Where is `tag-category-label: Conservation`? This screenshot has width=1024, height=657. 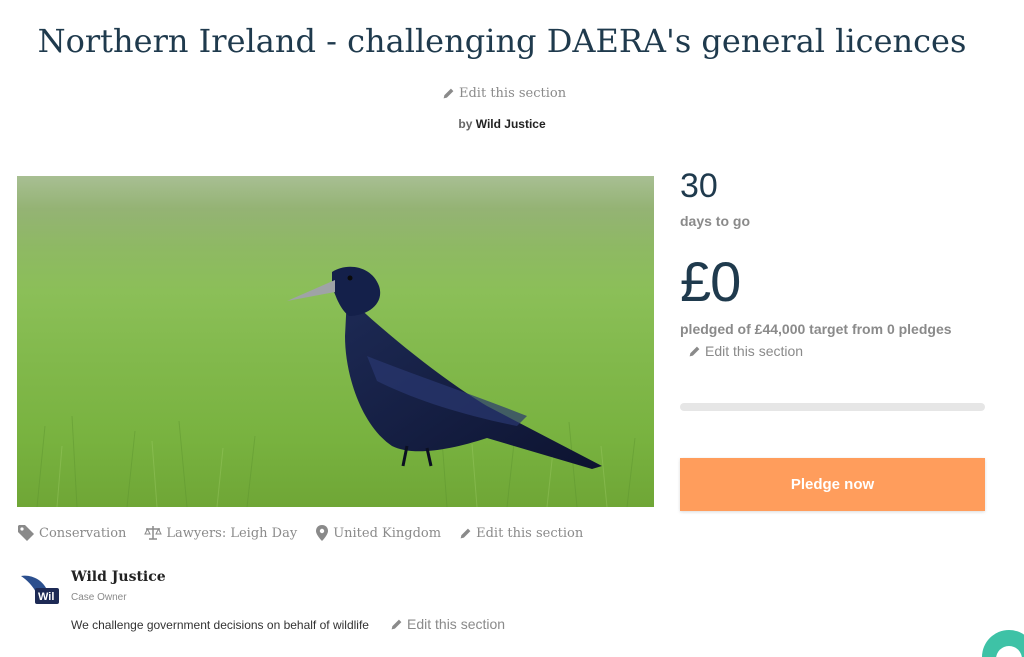 tag-category-label: Conservation is located at coordinates (83, 533).